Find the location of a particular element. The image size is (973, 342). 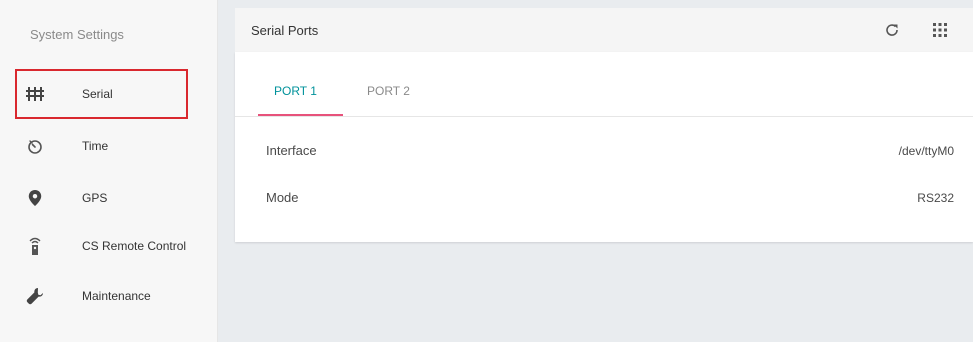

page-header: Serial Ports is located at coordinates (604, 30).